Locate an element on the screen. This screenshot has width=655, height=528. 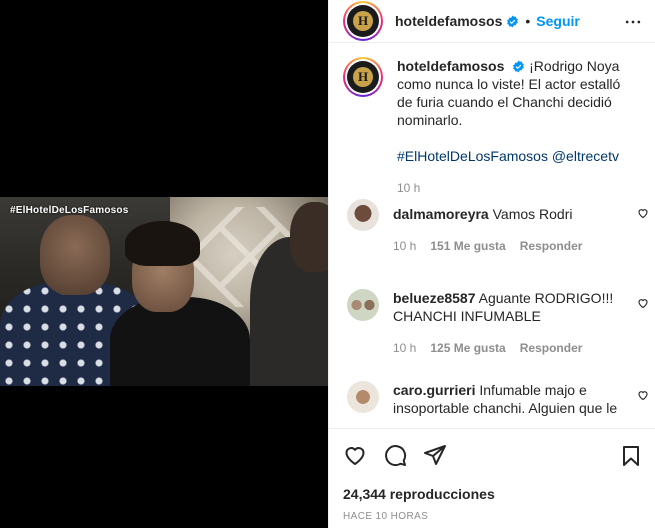
caption-hashtags: #ElHotelDeLosFamosos @eltrecetv is located at coordinates (512, 156).